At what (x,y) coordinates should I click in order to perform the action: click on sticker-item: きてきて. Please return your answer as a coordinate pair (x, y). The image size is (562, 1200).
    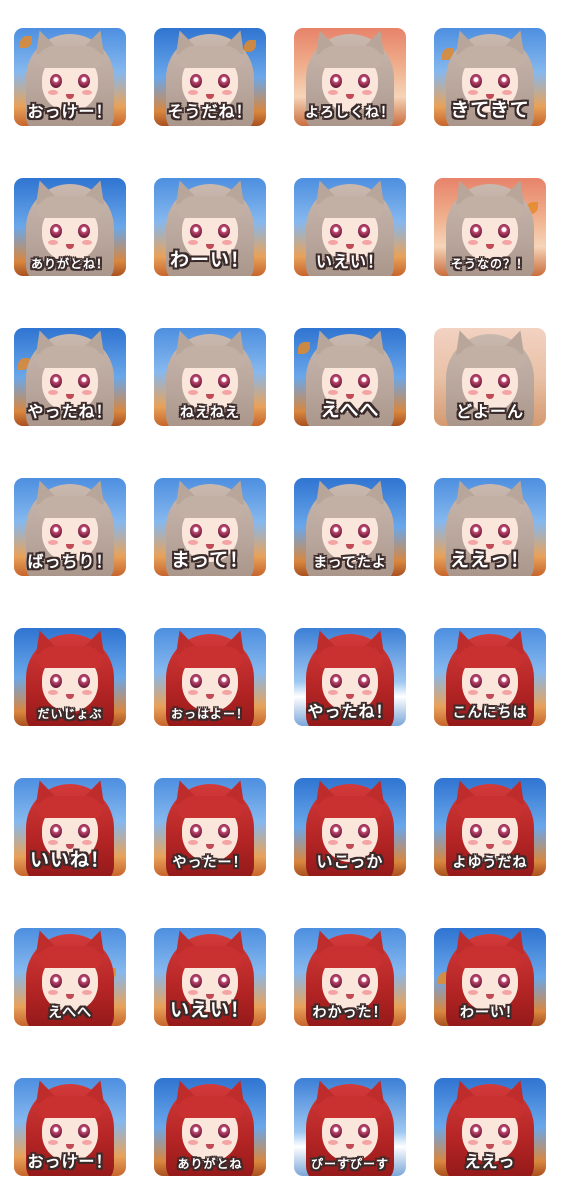
    Looking at the image, I should click on (490, 77).